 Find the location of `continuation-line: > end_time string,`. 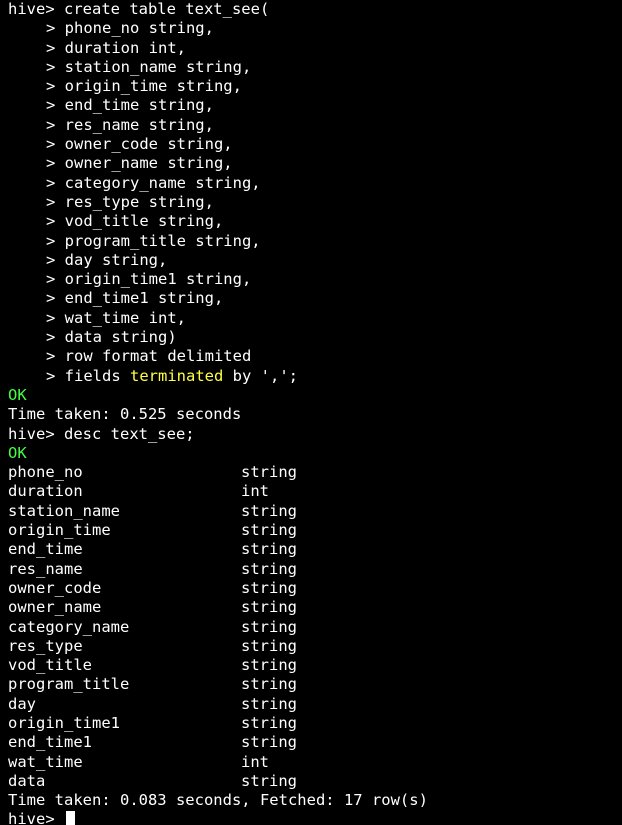

continuation-line: > end_time string, is located at coordinates (130, 105).